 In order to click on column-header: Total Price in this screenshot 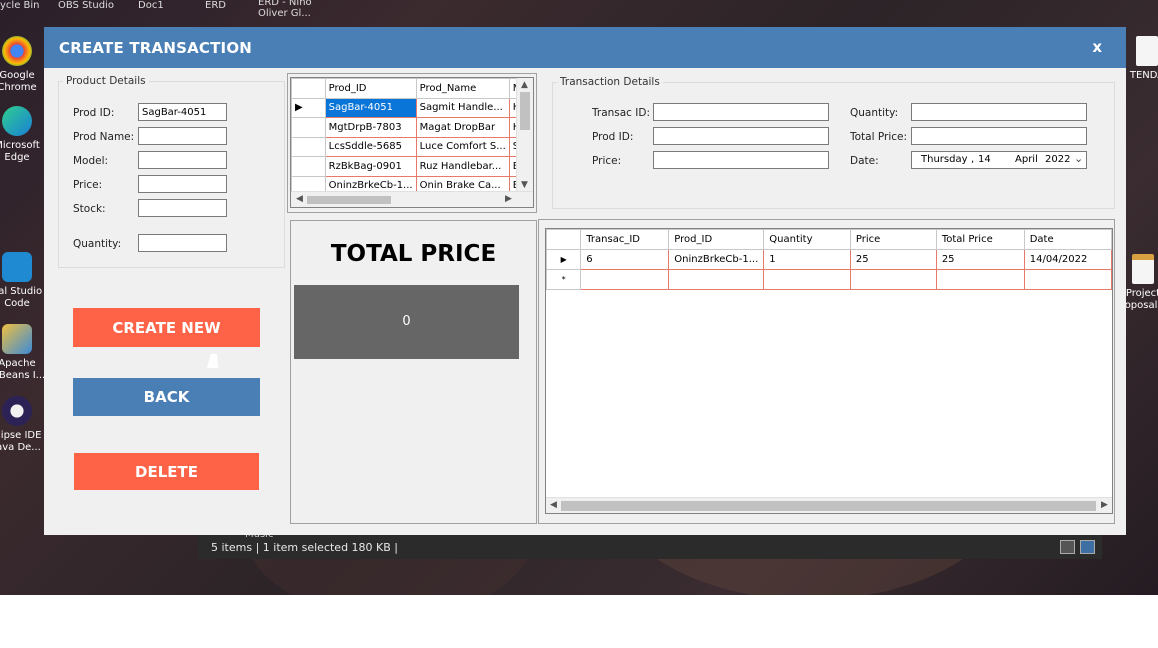, I will do `click(980, 239)`.